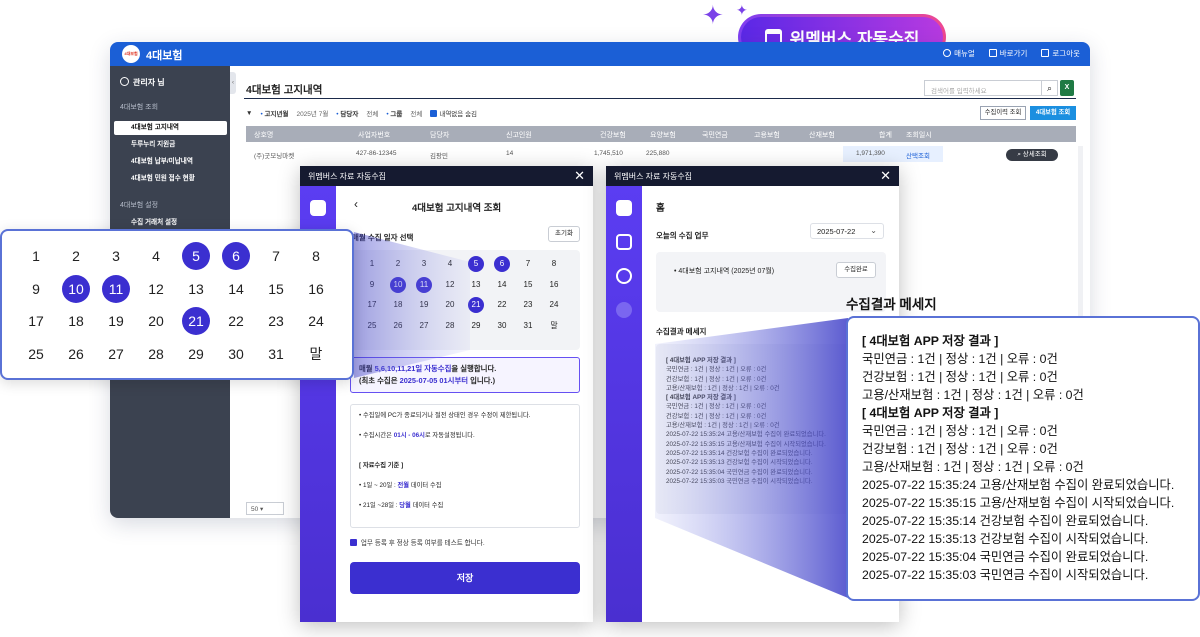 This screenshot has height=637, width=1200. Describe the element at coordinates (1060, 53) in the screenshot. I see `logout-link: 로그아웃` at that location.